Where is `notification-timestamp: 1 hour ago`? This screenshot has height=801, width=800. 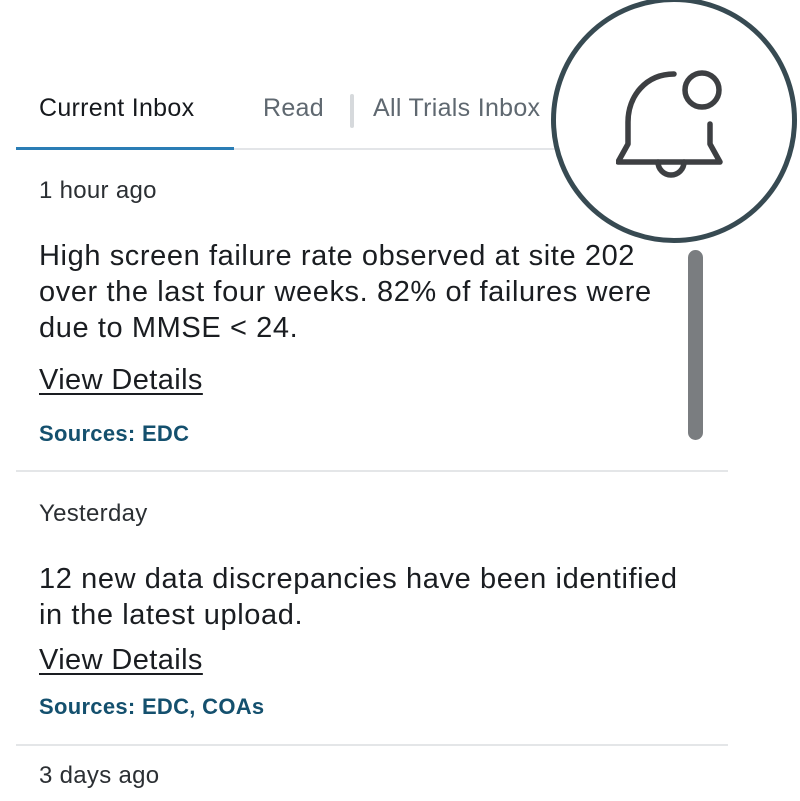 notification-timestamp: 1 hour ago is located at coordinates (98, 190).